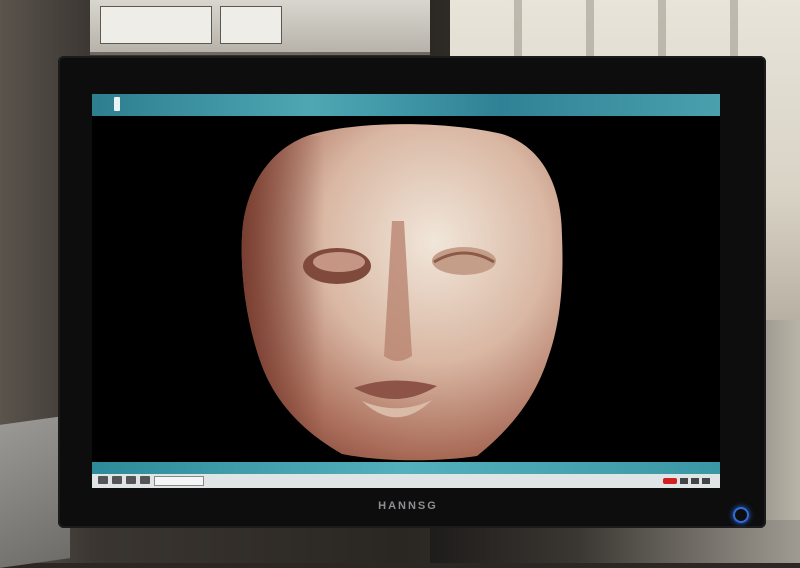  Describe the element at coordinates (670, 480) in the screenshot. I see `record-button` at that location.